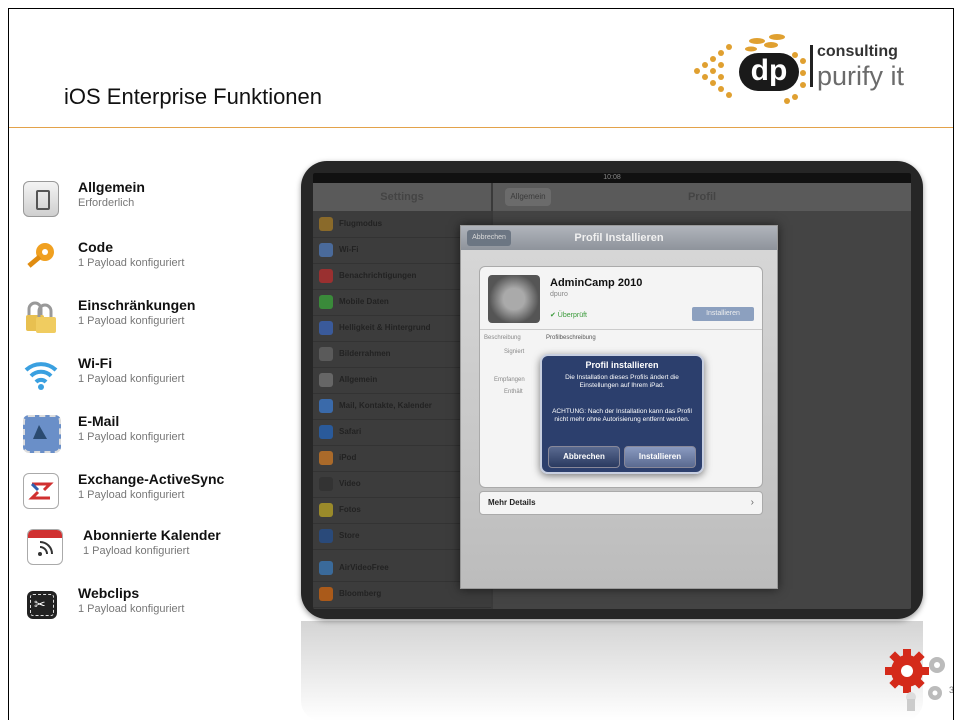 Image resolution: width=956 pixels, height=722 pixels. Describe the element at coordinates (509, 380) in the screenshot. I see `detail-label: Empfangen` at that location.